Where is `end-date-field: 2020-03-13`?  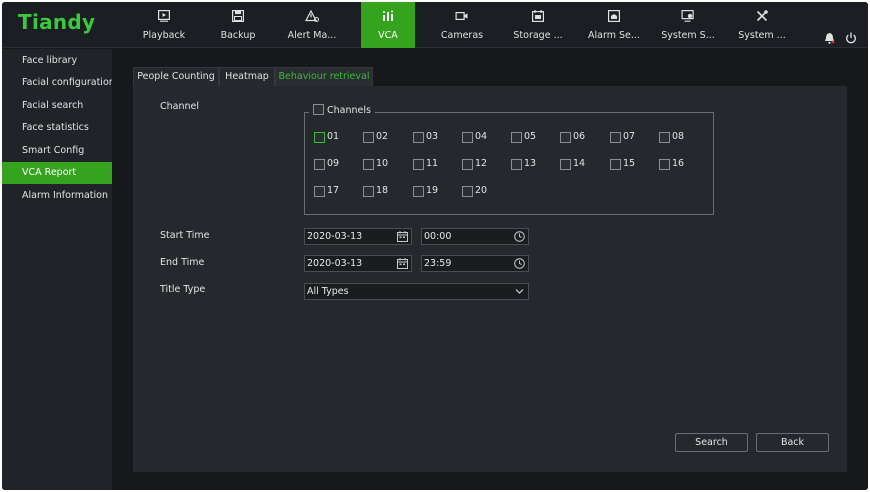 end-date-field: 2020-03-13 is located at coordinates (358, 263).